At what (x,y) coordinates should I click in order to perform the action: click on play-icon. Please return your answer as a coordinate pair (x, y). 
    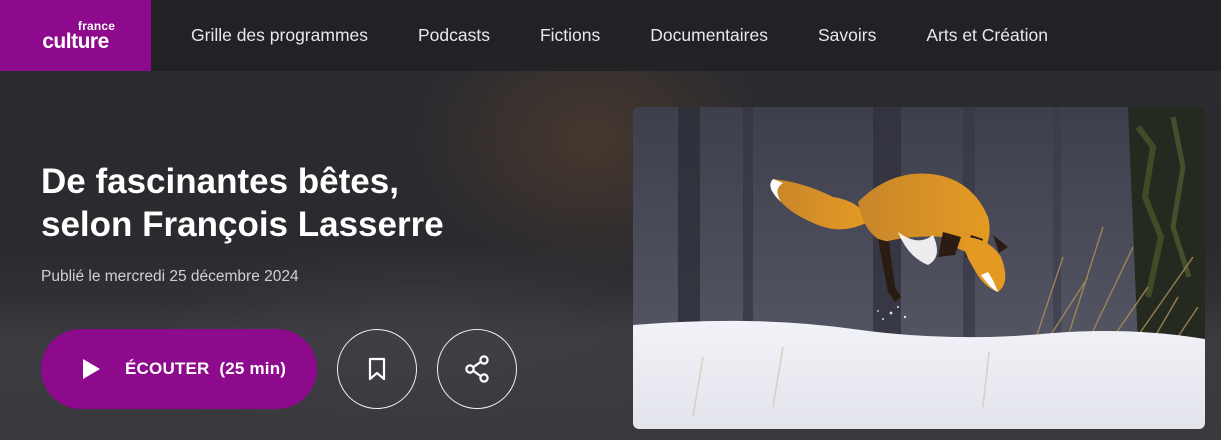
    Looking at the image, I should click on (91, 369).